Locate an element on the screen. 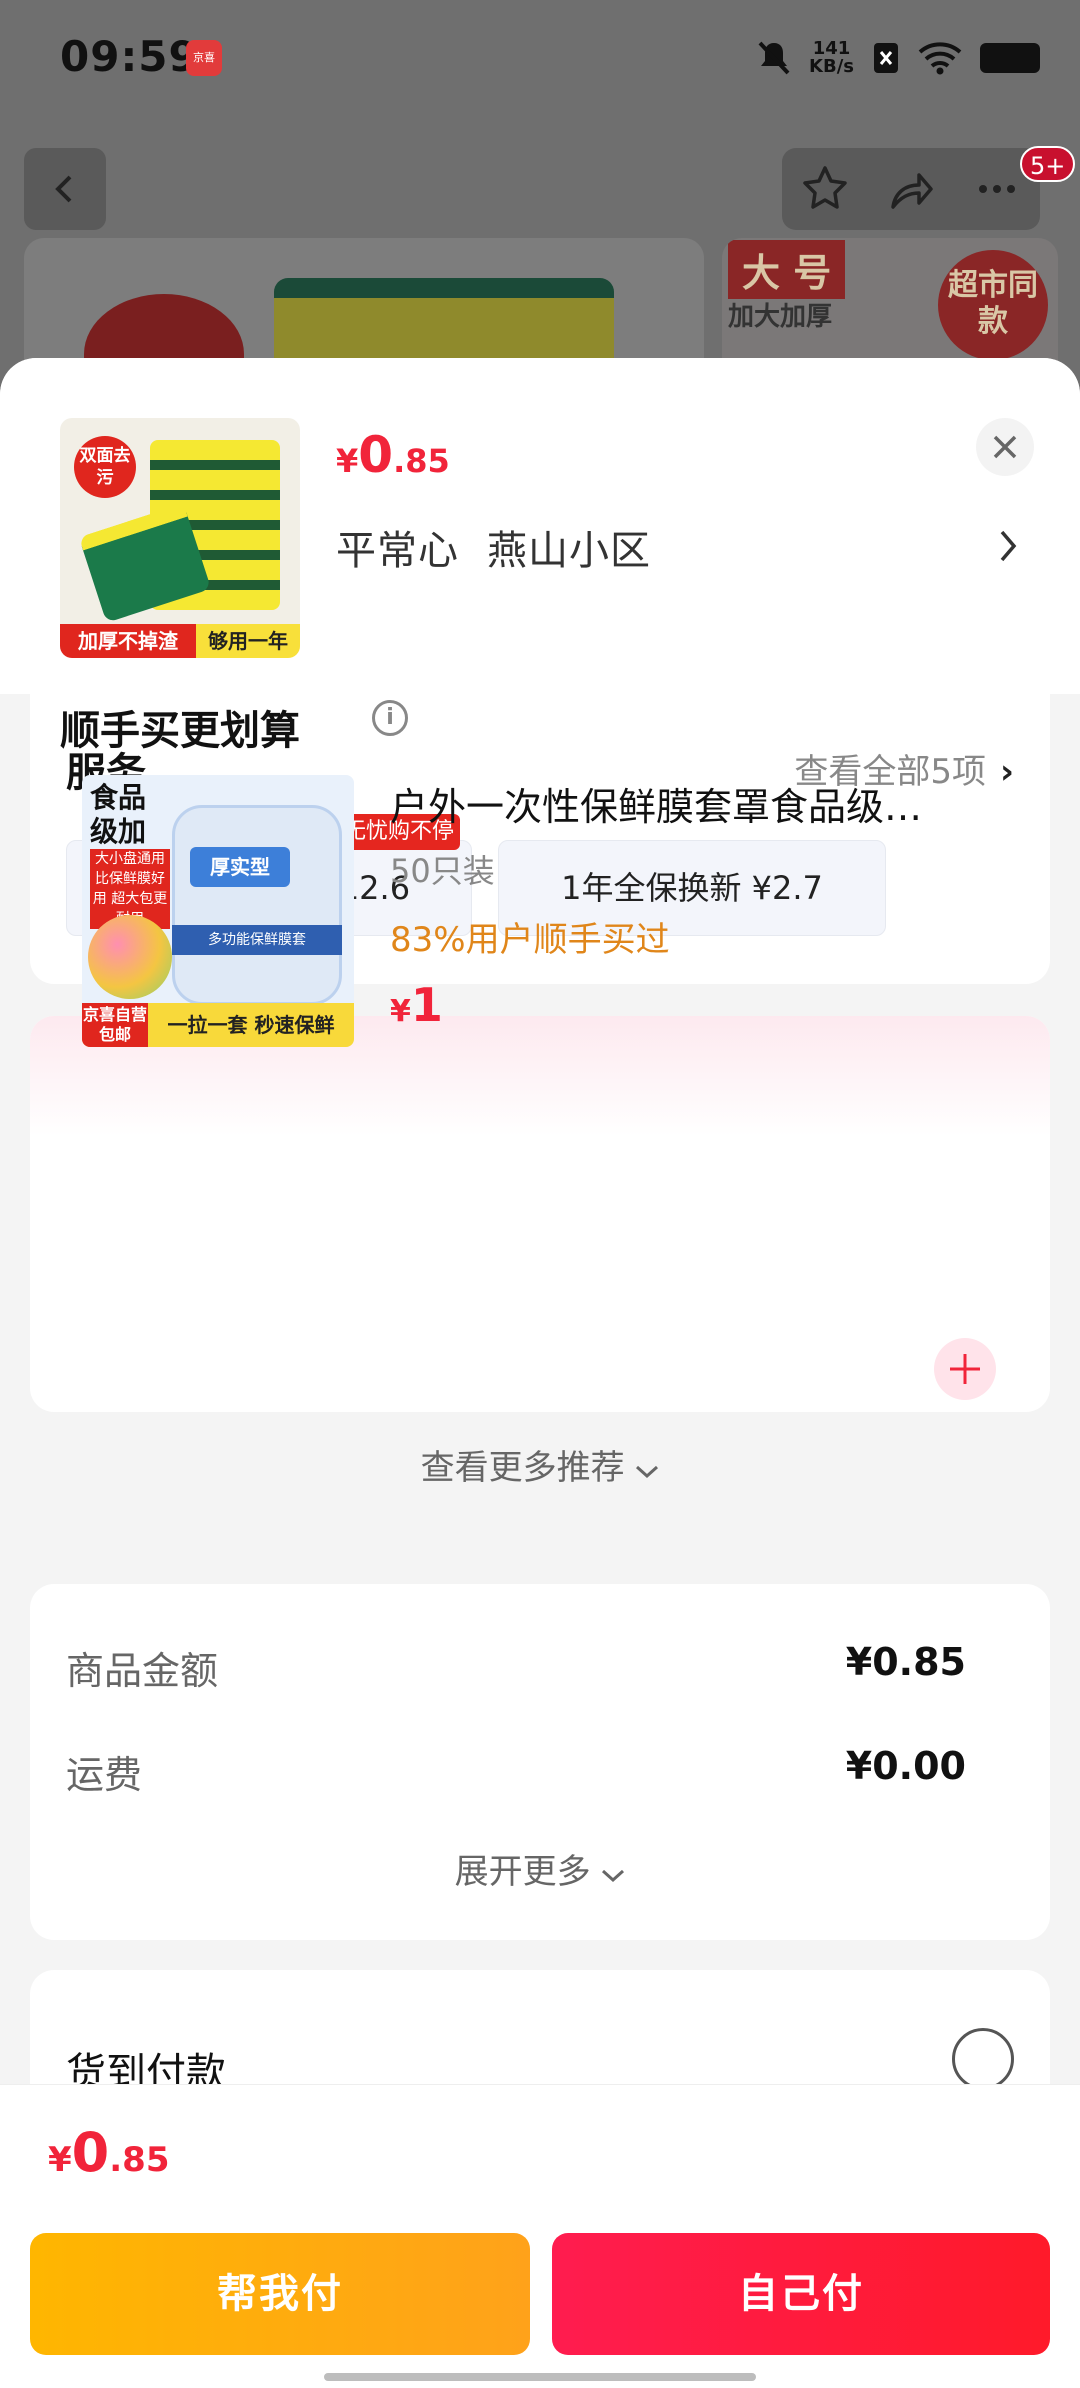 The image size is (1080, 2388). mute-bell-icon is located at coordinates (774, 58).